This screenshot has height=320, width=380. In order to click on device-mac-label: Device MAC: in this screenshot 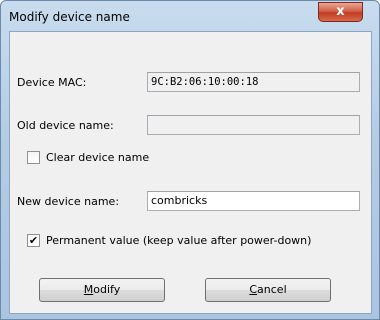, I will do `click(52, 82)`.